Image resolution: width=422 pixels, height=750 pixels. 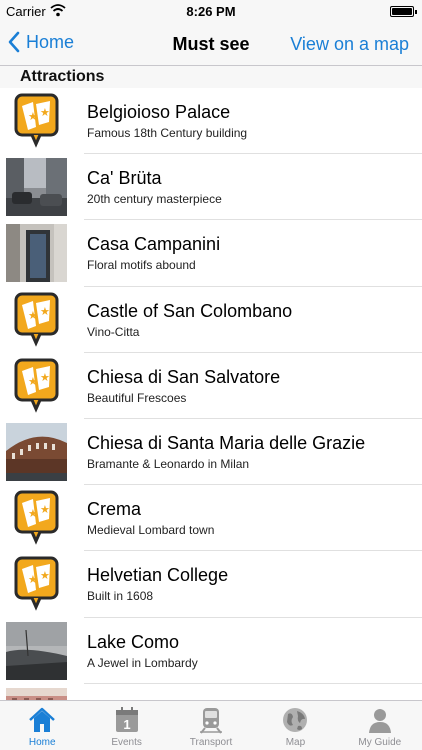 What do you see at coordinates (349, 44) in the screenshot?
I see `view-on-map-button: View on a map` at bounding box center [349, 44].